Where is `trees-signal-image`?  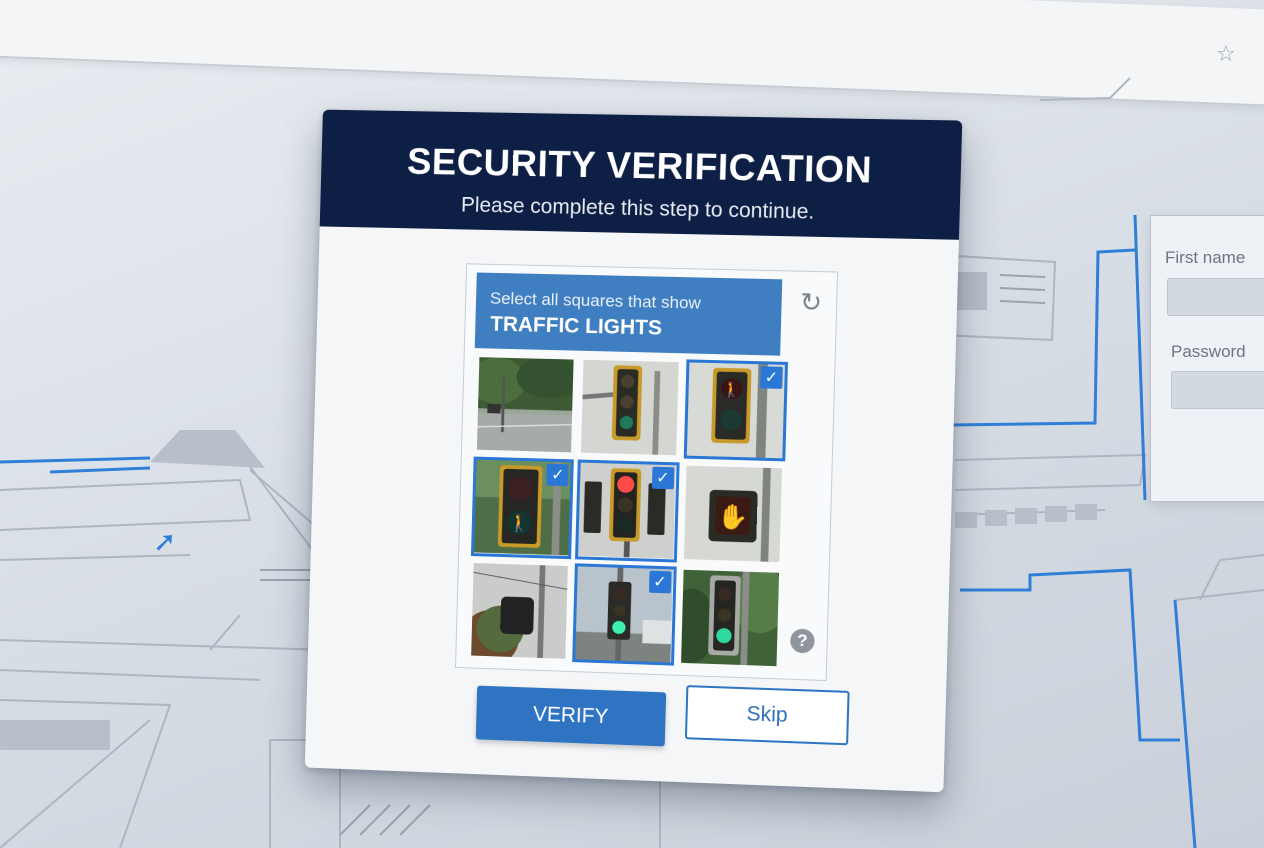 trees-signal-image is located at coordinates (519, 611).